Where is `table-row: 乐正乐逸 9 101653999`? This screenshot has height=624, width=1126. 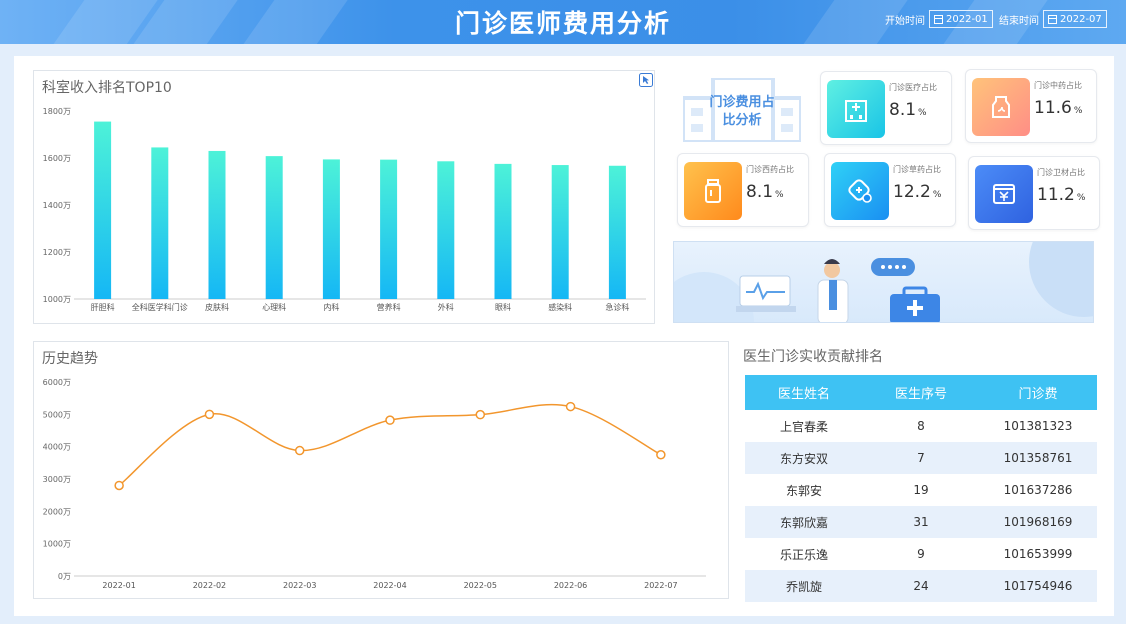
table-row: 乐正乐逸 9 101653999 is located at coordinates (921, 554).